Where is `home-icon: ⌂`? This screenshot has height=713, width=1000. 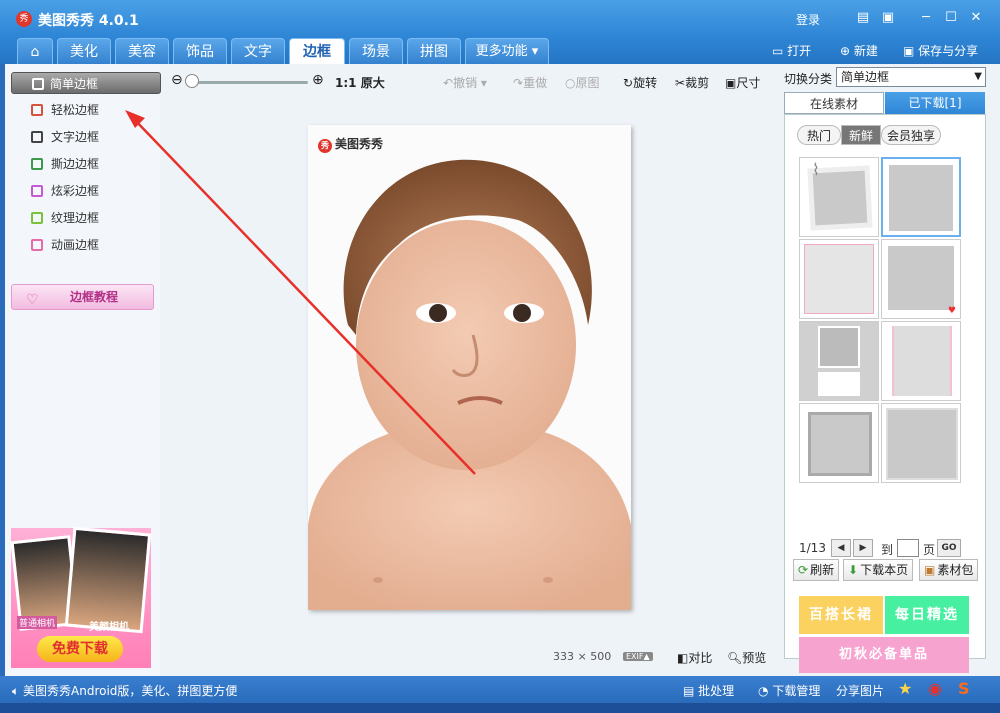
home-icon: ⌂ is located at coordinates (35, 52).